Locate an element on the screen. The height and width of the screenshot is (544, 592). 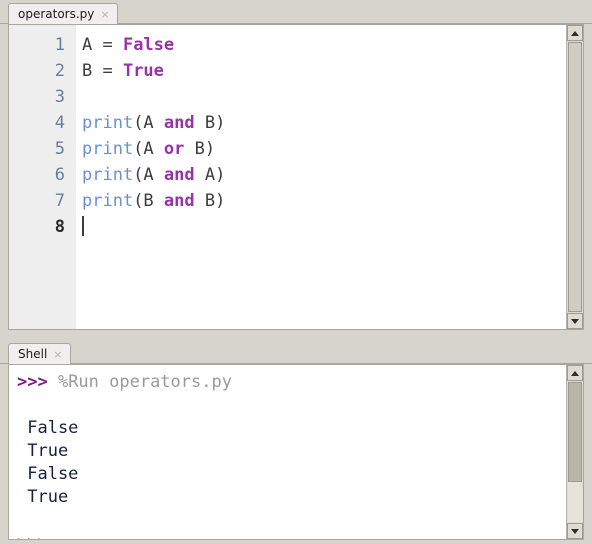
code-line: B = True is located at coordinates (329, 71).